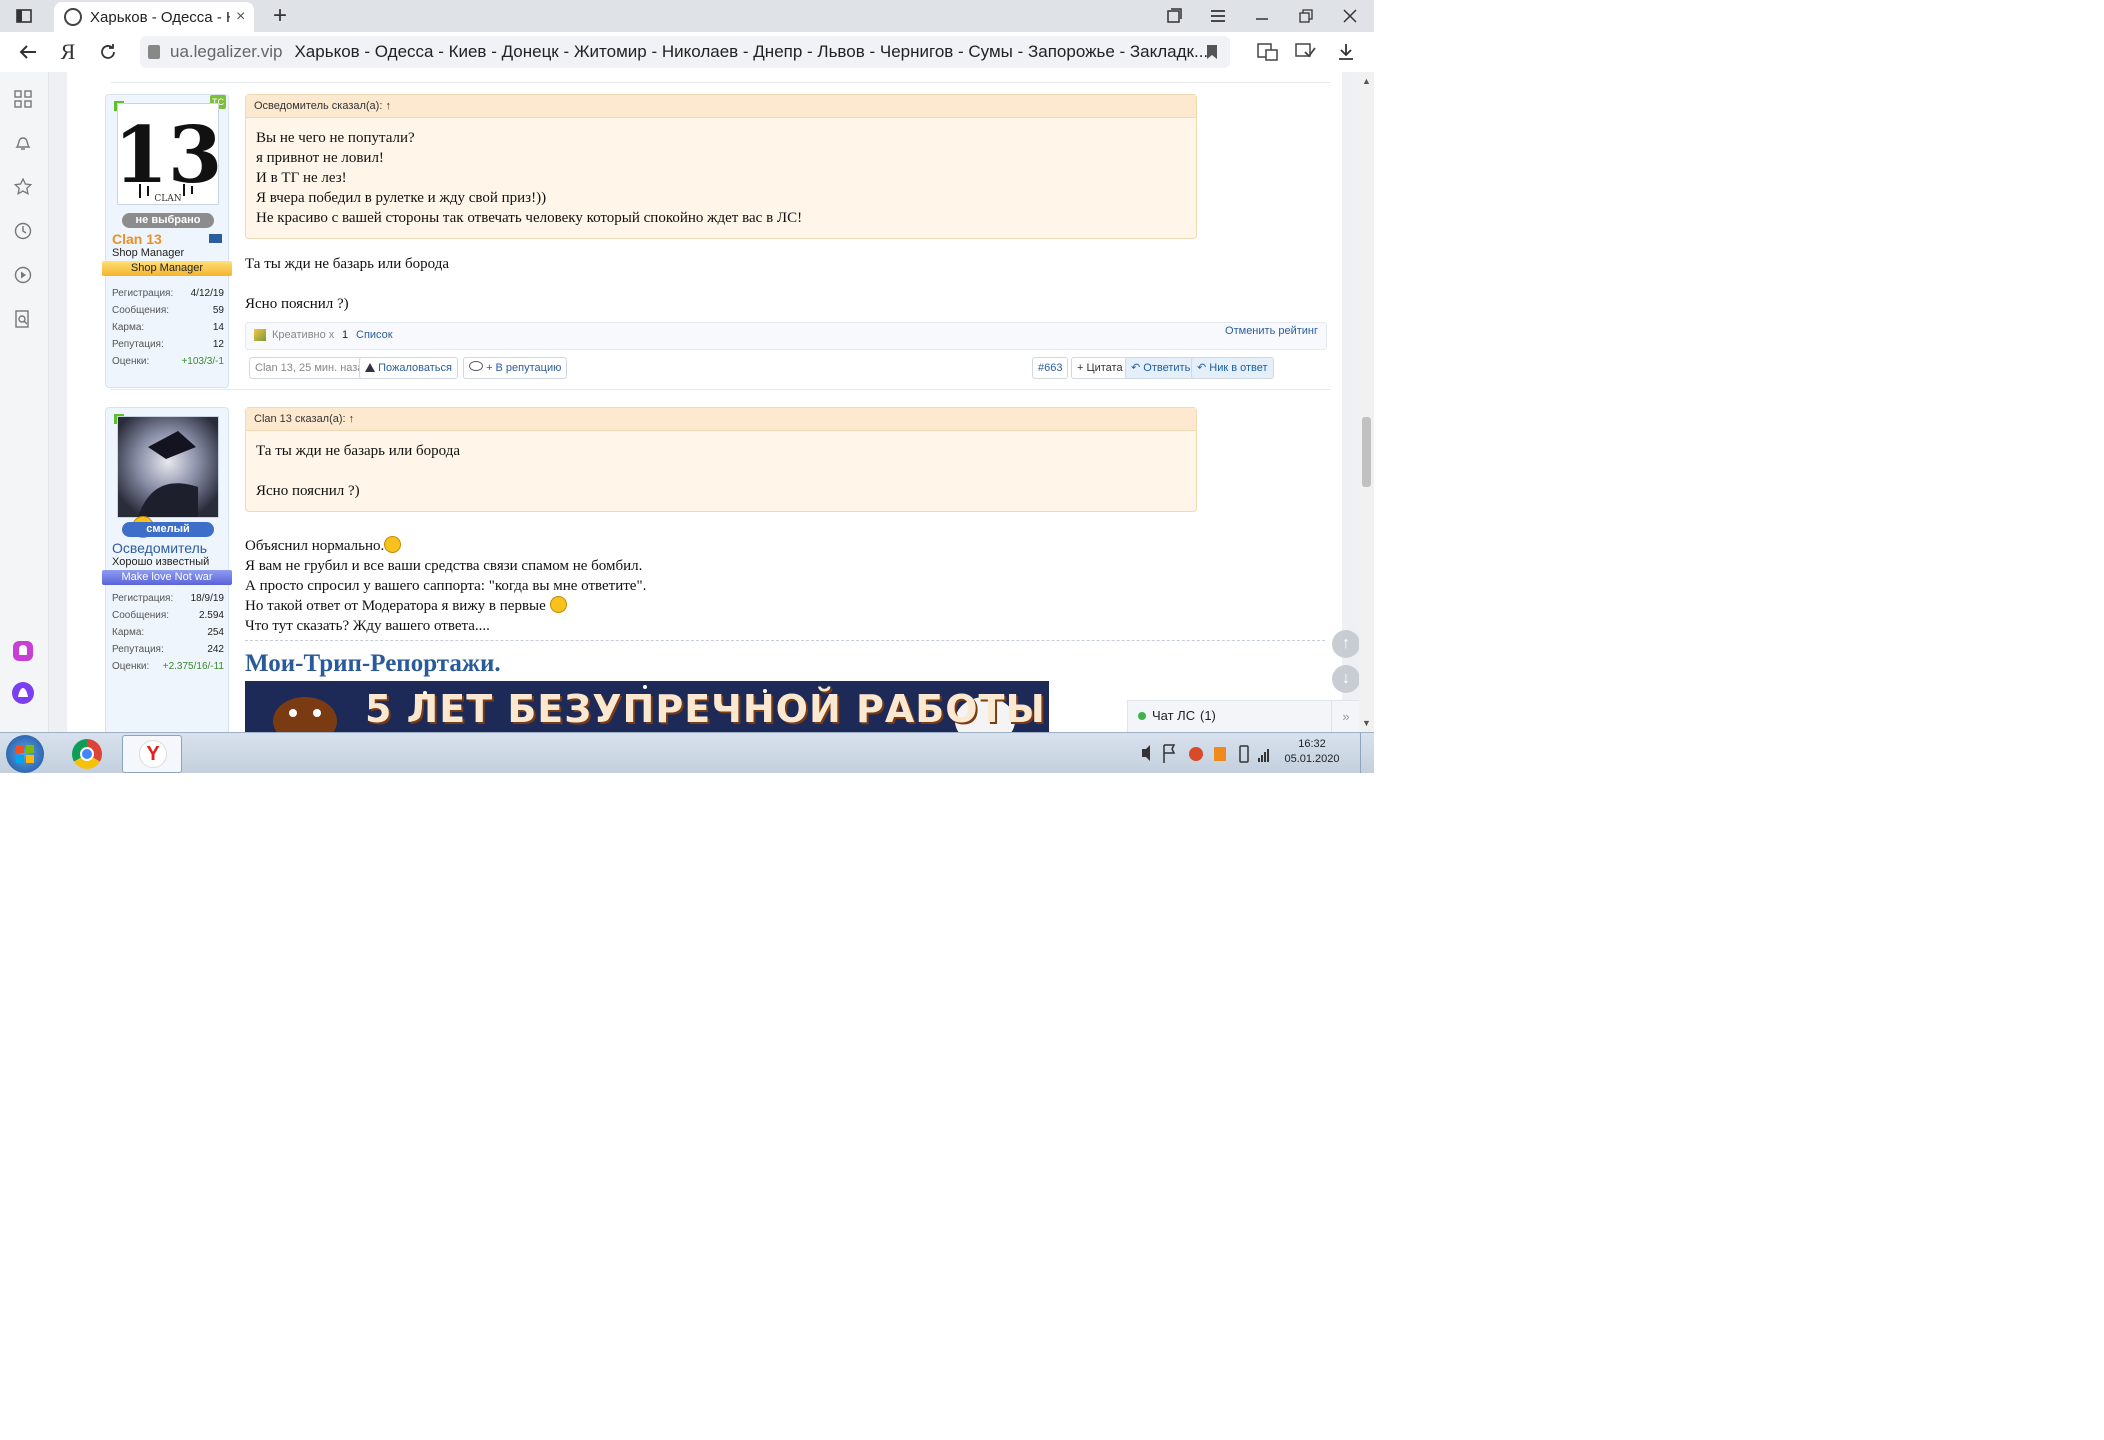 This screenshot has height=1440, width=2104. What do you see at coordinates (1243, 716) in the screenshot?
I see `chat-pm-widget: Чат ЛС (1) »` at bounding box center [1243, 716].